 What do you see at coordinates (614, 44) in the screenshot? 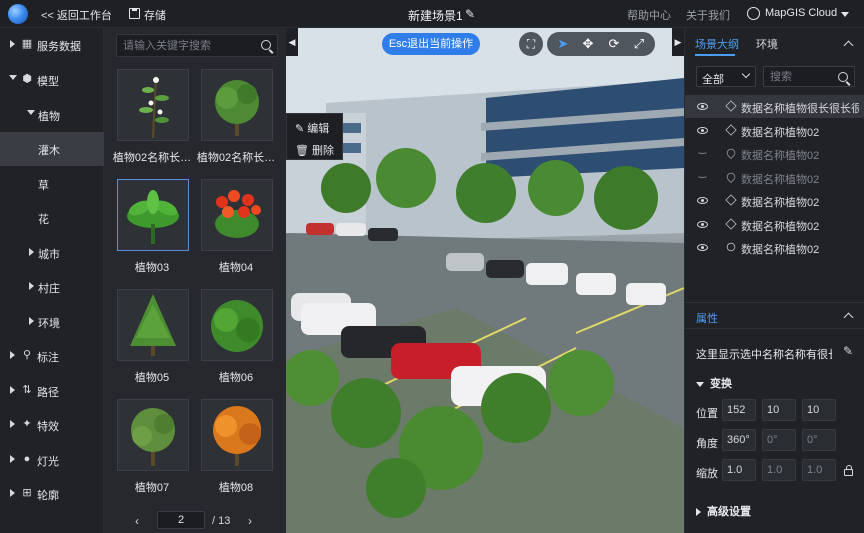
I see `rotate-icon: ⟳` at bounding box center [614, 44].